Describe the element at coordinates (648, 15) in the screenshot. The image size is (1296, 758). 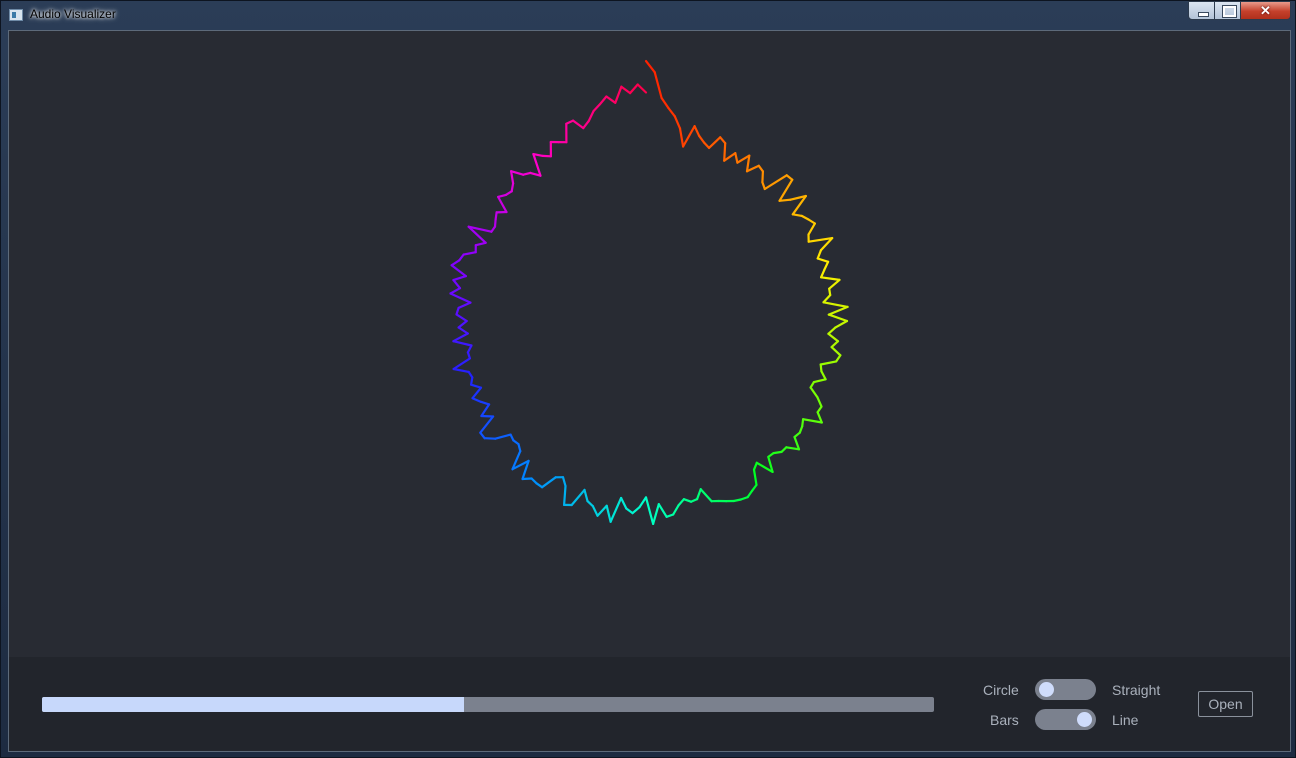
I see `title-bar: Audio Visualizer ✕` at that location.